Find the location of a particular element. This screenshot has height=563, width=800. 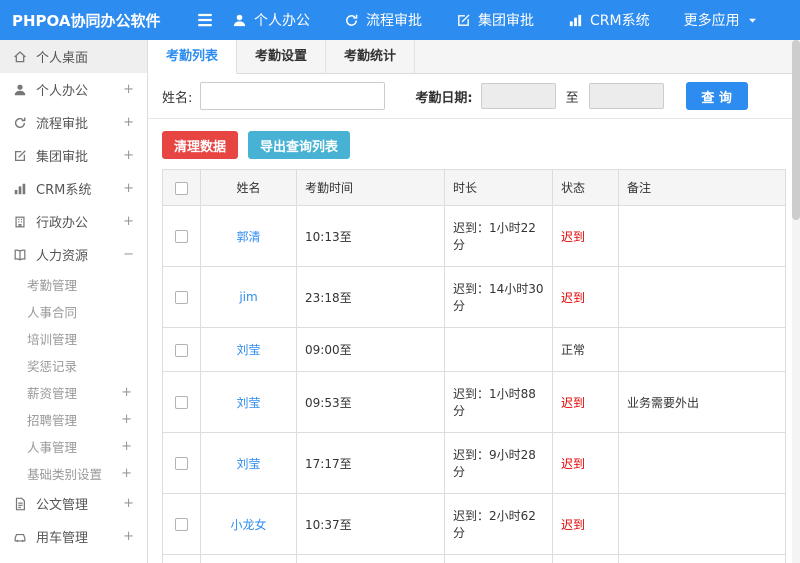

employee-name-link: 郭清 is located at coordinates (248, 237).